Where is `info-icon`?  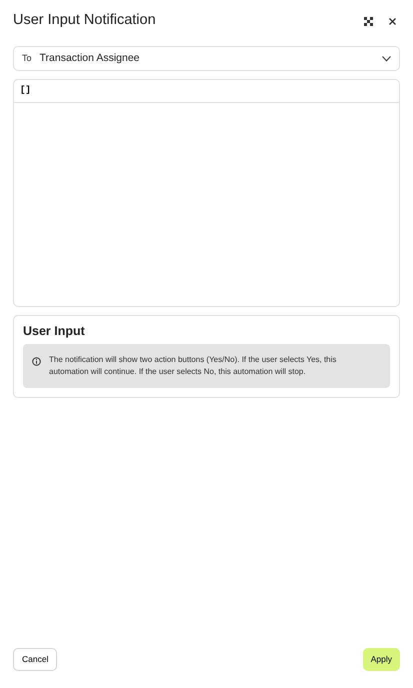
info-icon is located at coordinates (36, 361).